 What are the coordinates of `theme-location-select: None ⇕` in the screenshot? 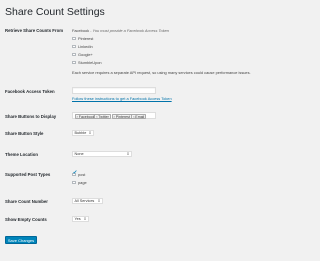 It's located at (102, 153).